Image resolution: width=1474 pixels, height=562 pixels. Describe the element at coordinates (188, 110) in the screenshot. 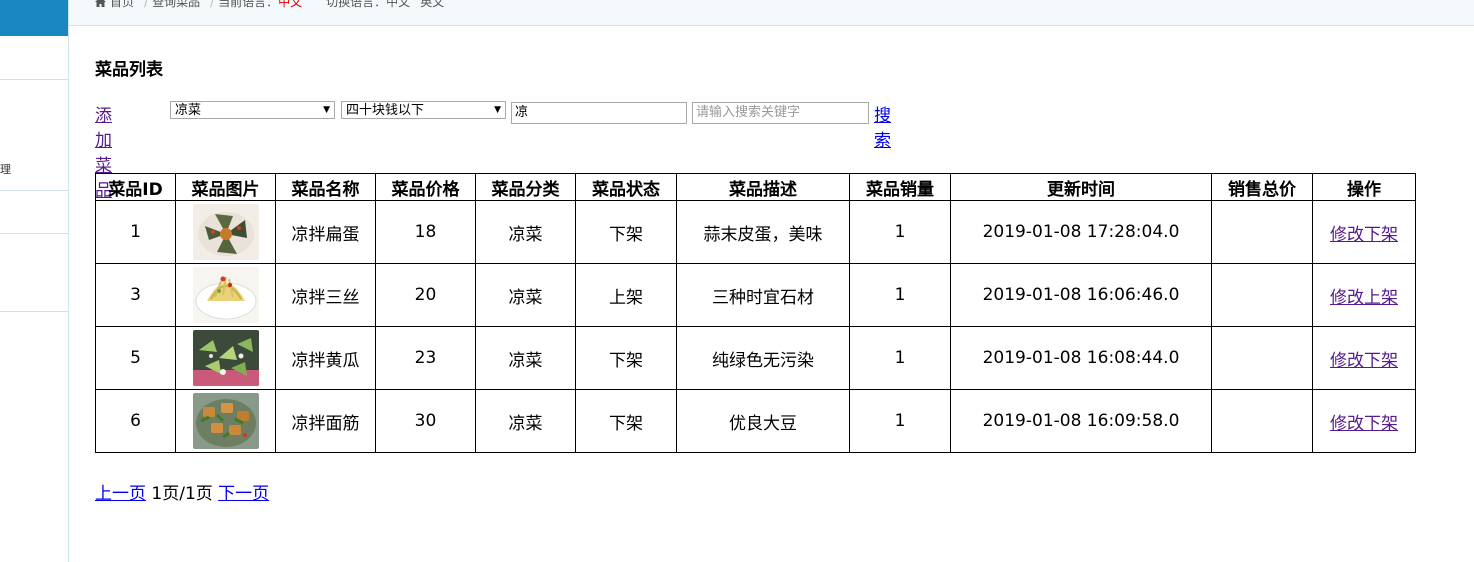

I see `category-select-value: 凉菜` at that location.